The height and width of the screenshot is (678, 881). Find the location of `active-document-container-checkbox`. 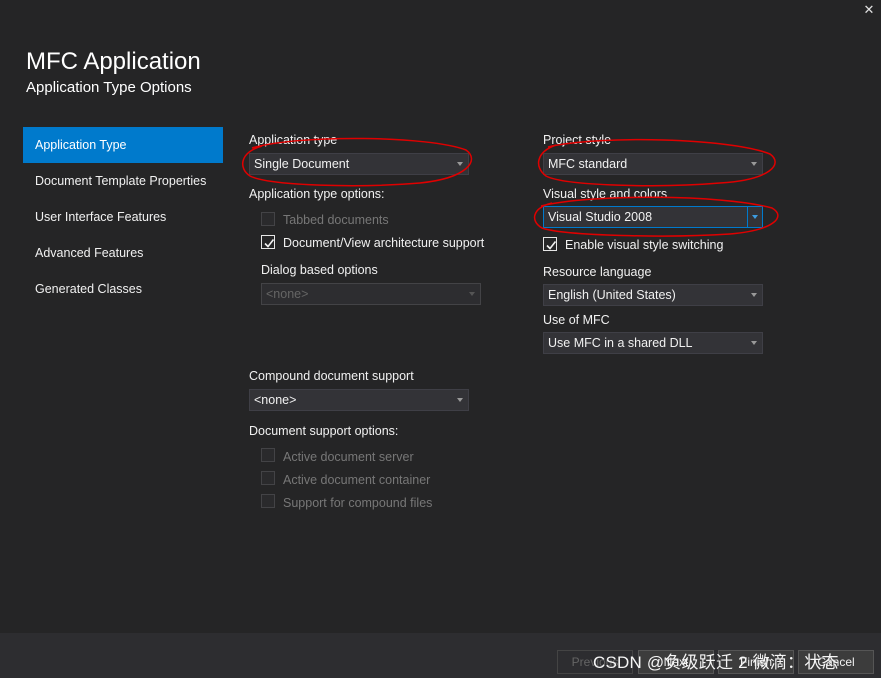

active-document-container-checkbox is located at coordinates (268, 478).